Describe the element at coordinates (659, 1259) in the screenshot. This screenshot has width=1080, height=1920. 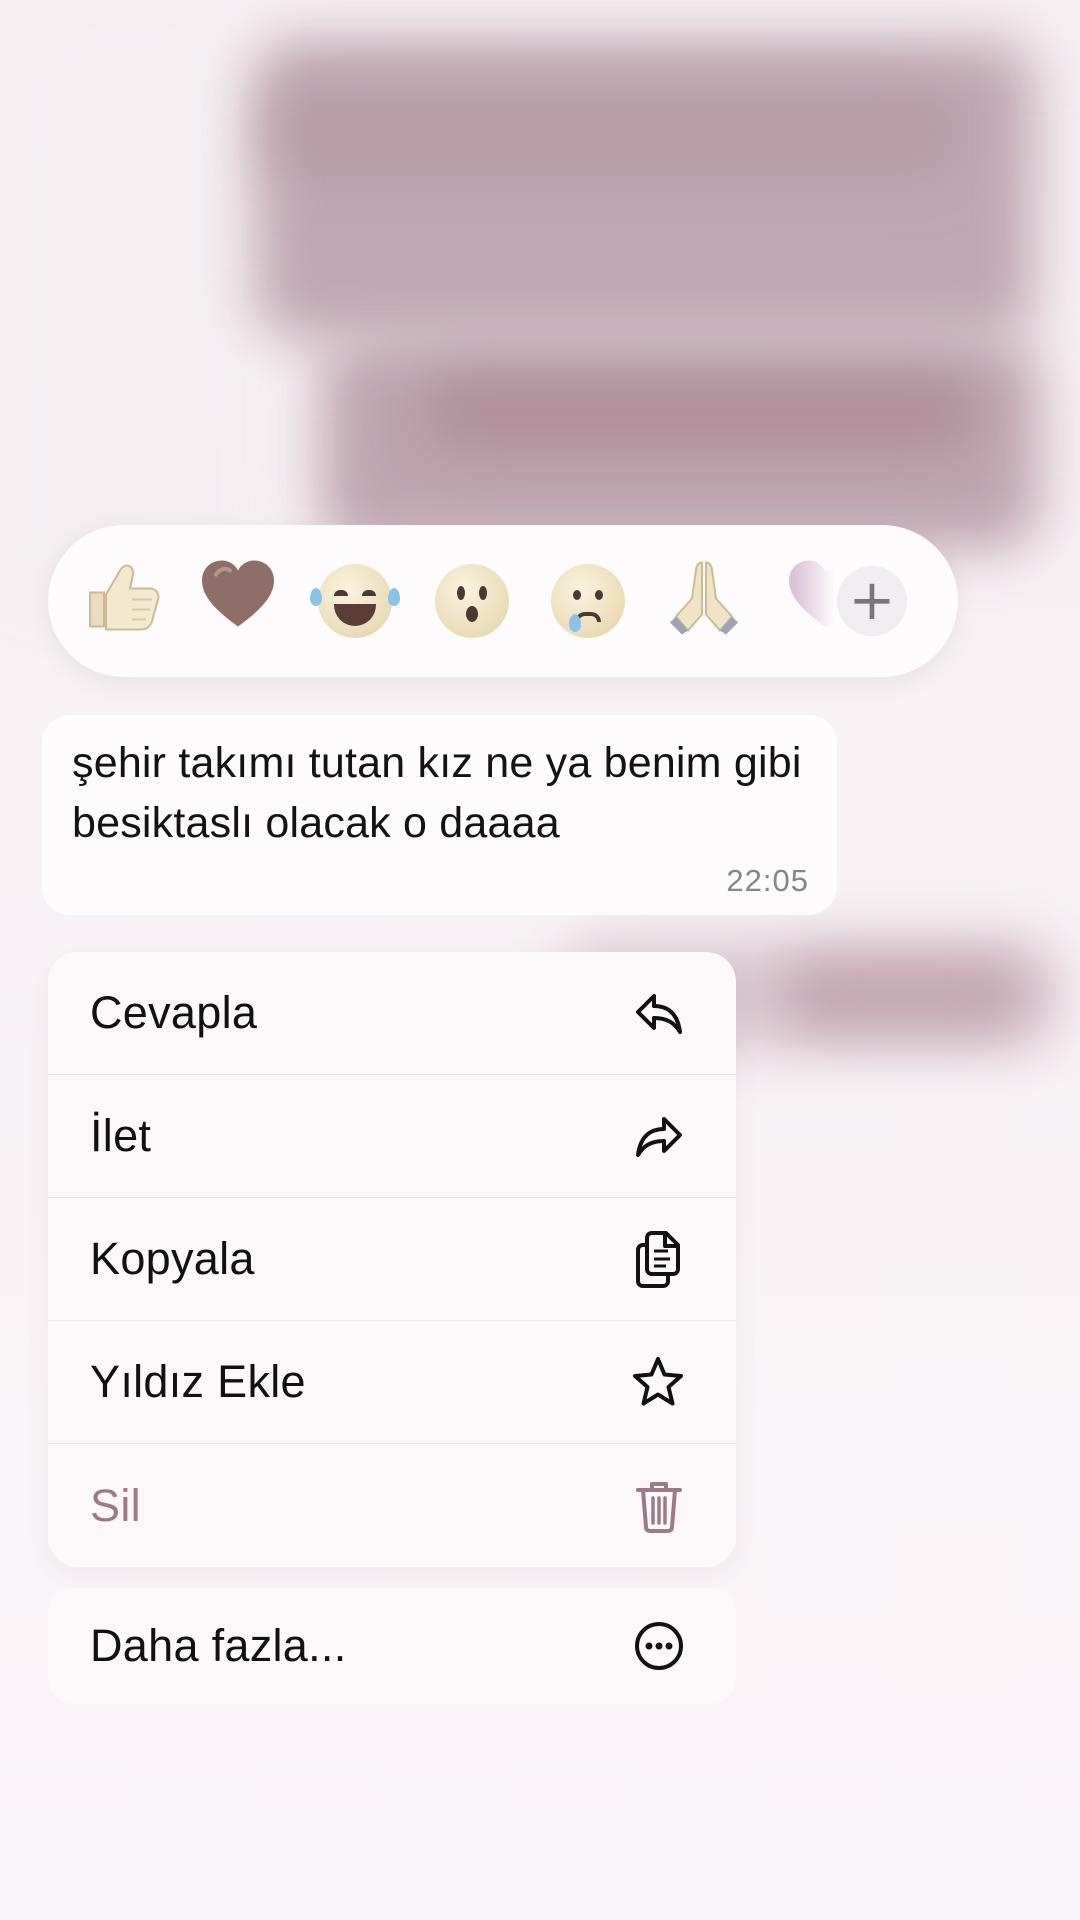
I see `copy-icon` at that location.